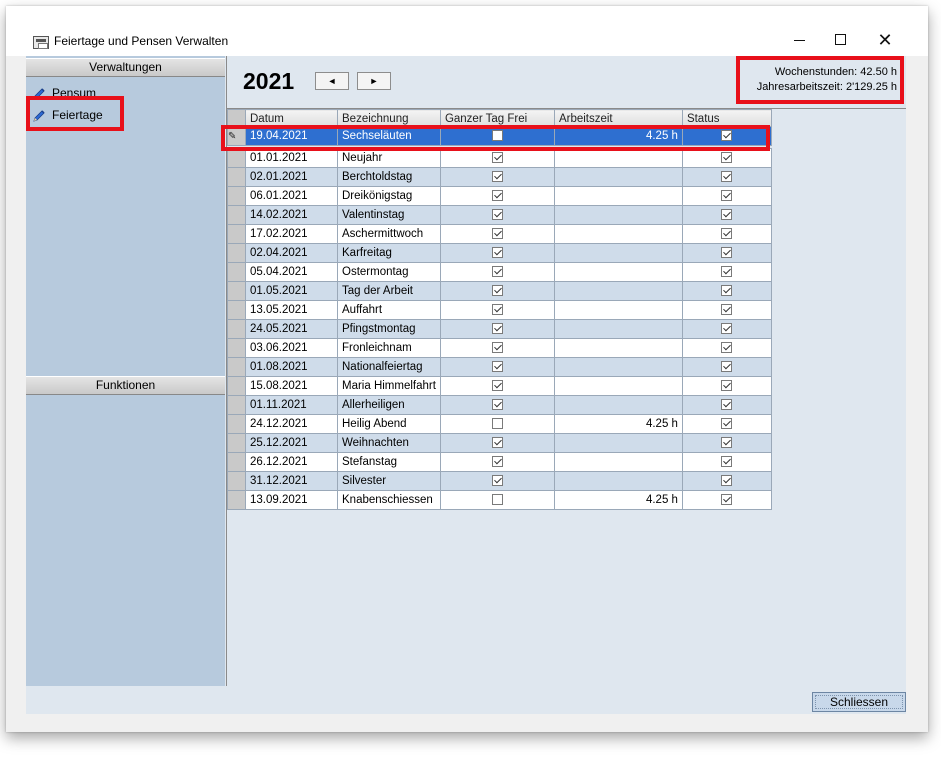 The width and height of the screenshot is (941, 763). I want to click on cell-bezeichnung: Karfreitag, so click(389, 253).